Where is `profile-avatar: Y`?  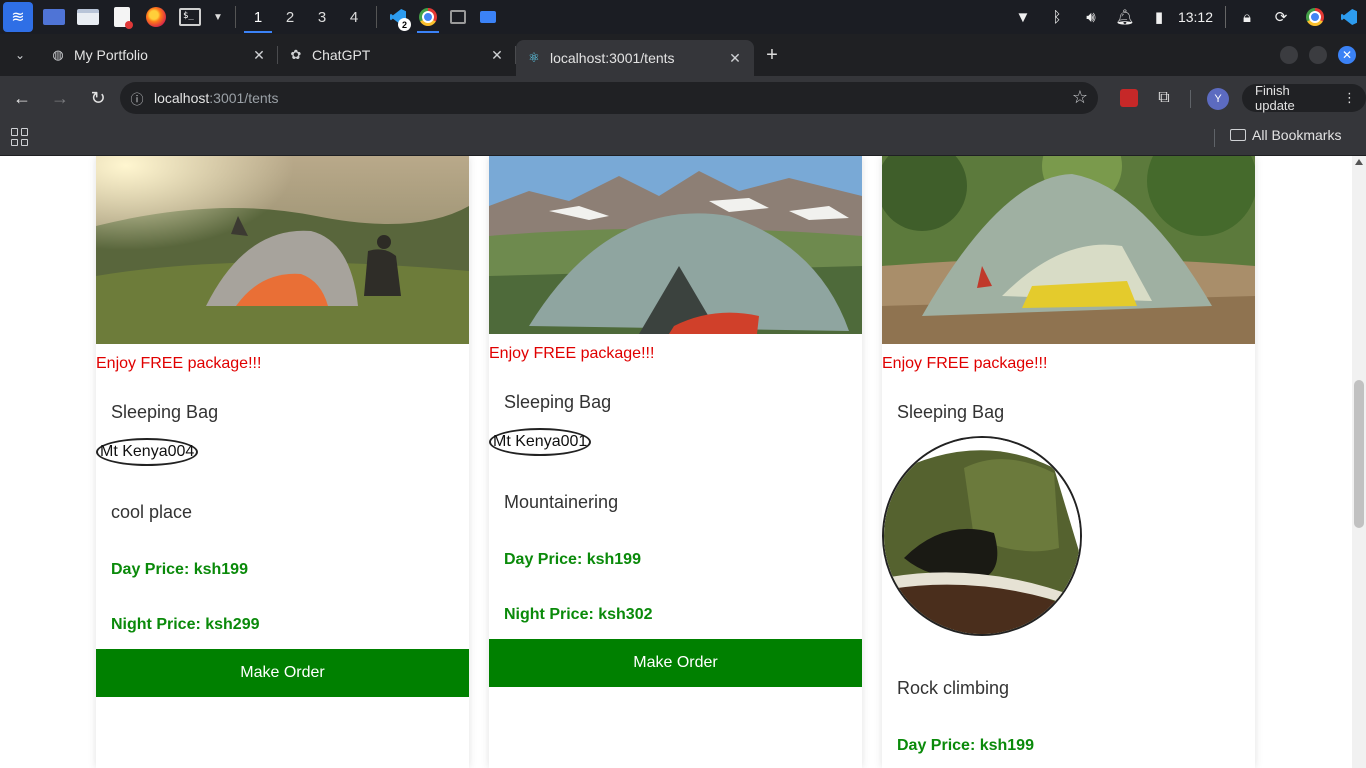
profile-avatar: Y is located at coordinates (1218, 99).